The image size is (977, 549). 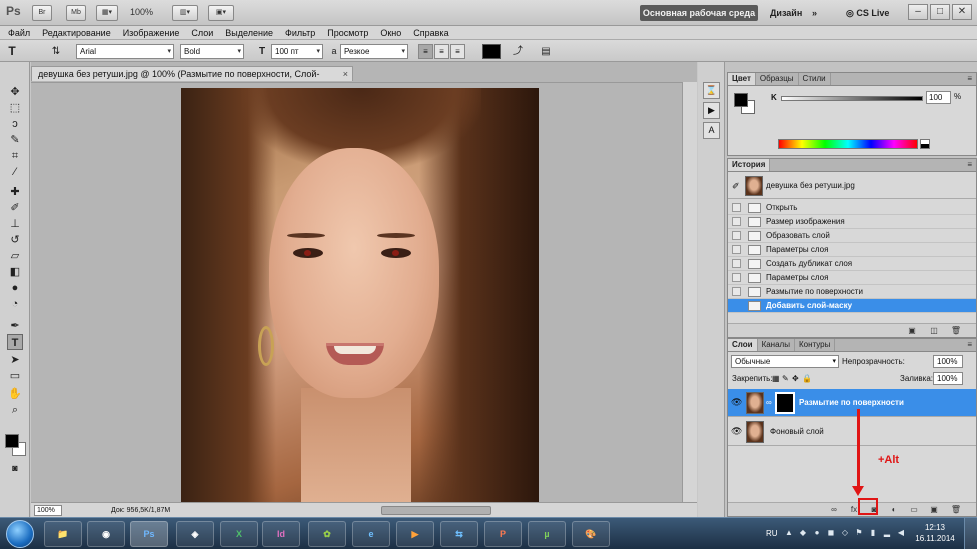 What do you see at coordinates (15, 410) in the screenshot?
I see `zoom-tool-icon: ⌕` at bounding box center [15, 410].